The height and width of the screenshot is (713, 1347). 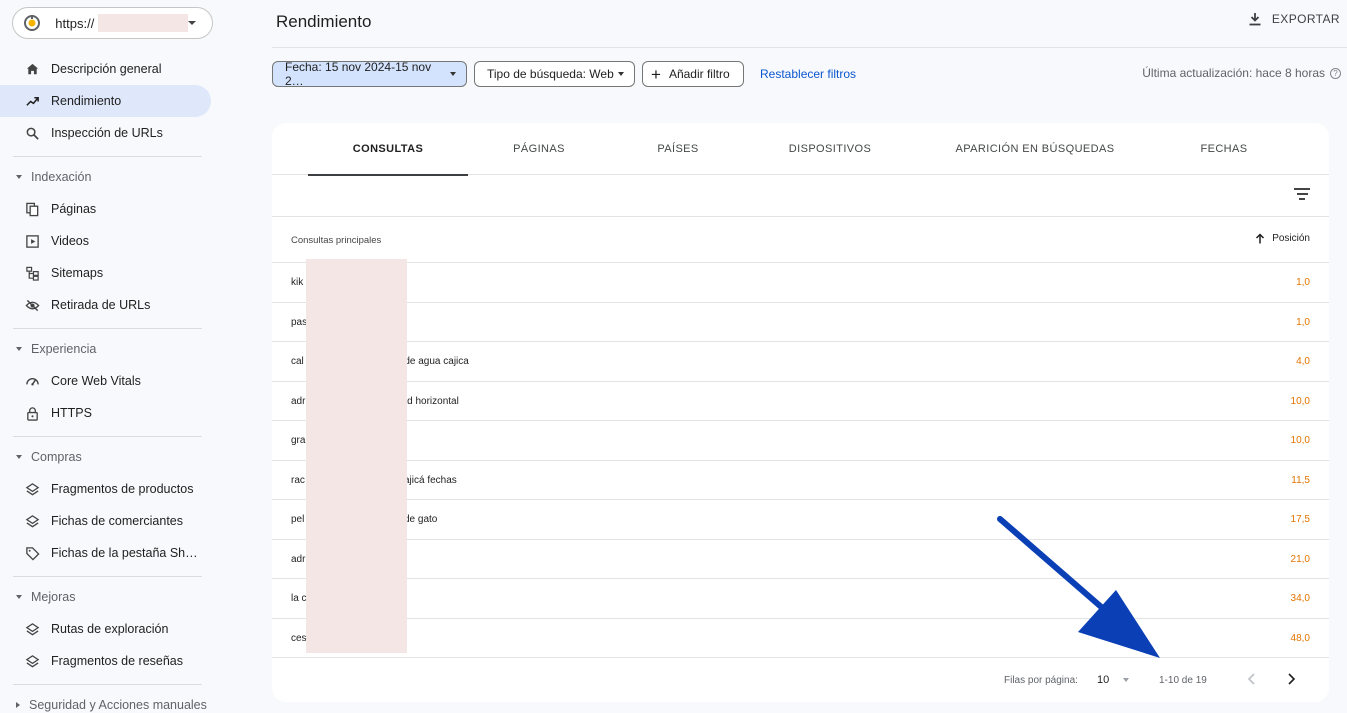 What do you see at coordinates (800, 196) in the screenshot?
I see `table-toolbar` at bounding box center [800, 196].